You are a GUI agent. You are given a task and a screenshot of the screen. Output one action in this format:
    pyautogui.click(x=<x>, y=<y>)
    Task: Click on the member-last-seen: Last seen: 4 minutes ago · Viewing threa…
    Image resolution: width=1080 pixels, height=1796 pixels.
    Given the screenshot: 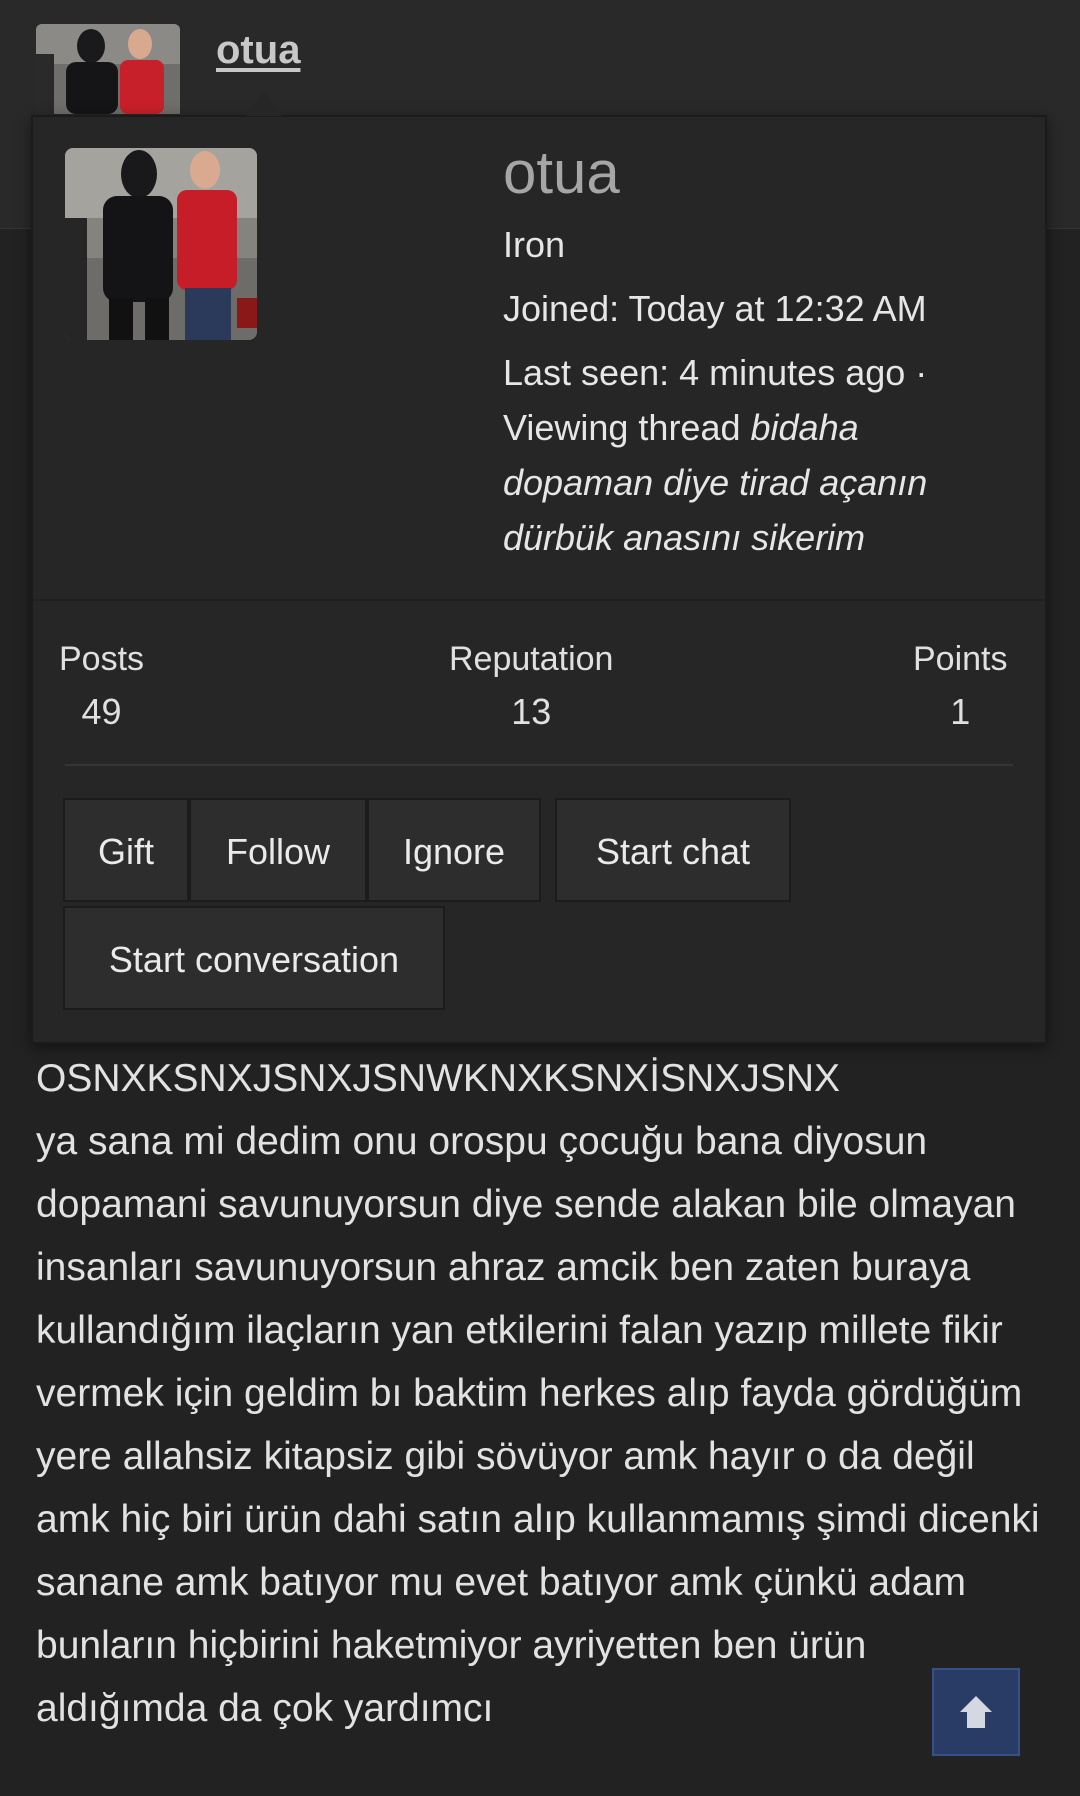 What is the action you would take?
    pyautogui.click(x=758, y=455)
    